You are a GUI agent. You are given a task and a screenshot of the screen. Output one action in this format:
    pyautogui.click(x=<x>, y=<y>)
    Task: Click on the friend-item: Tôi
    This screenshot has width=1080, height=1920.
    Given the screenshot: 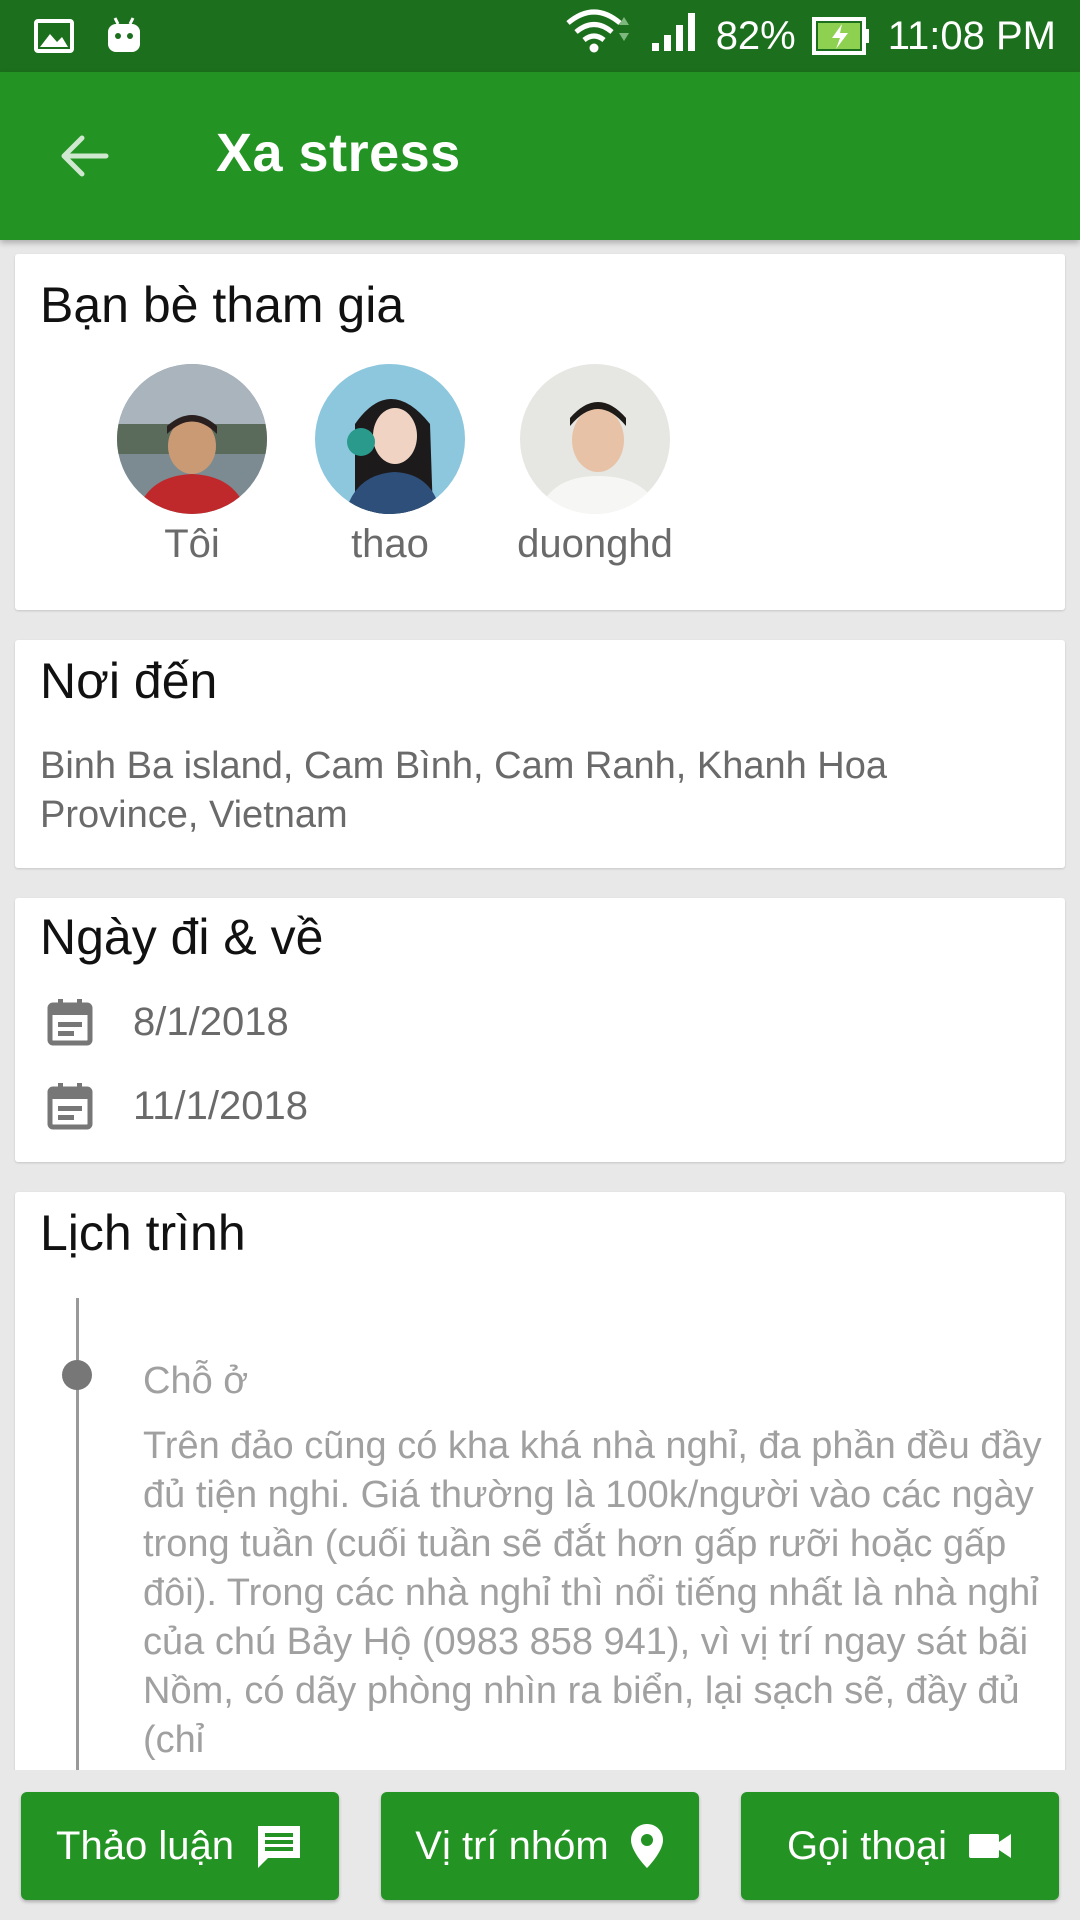 What is the action you would take?
    pyautogui.click(x=192, y=465)
    